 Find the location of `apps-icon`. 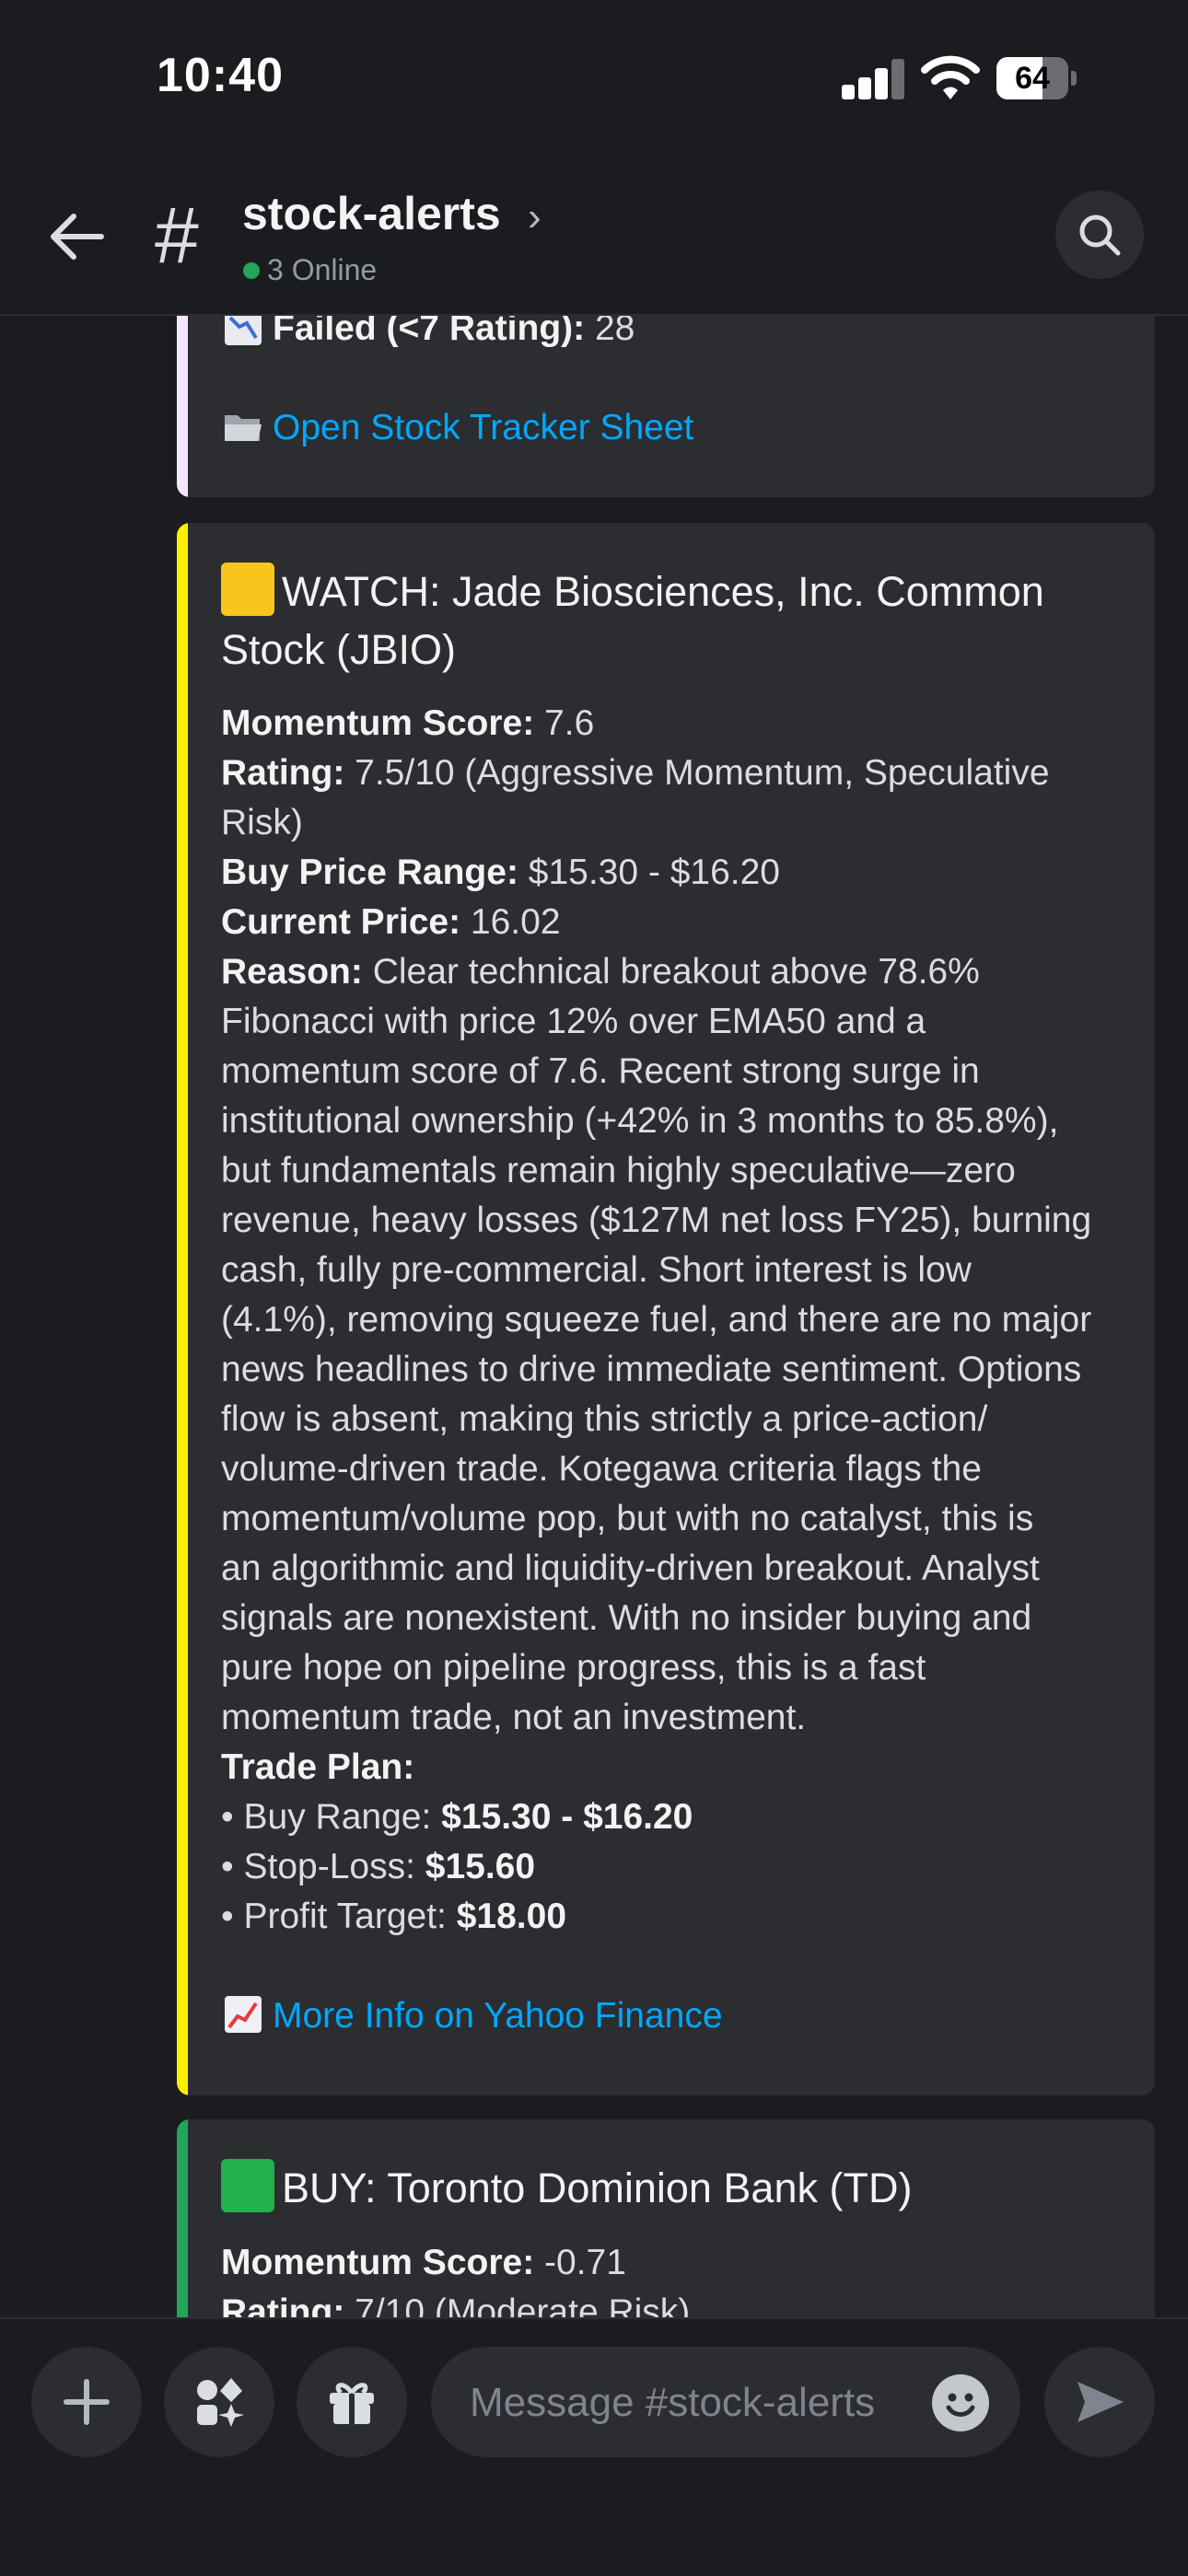

apps-icon is located at coordinates (220, 2402).